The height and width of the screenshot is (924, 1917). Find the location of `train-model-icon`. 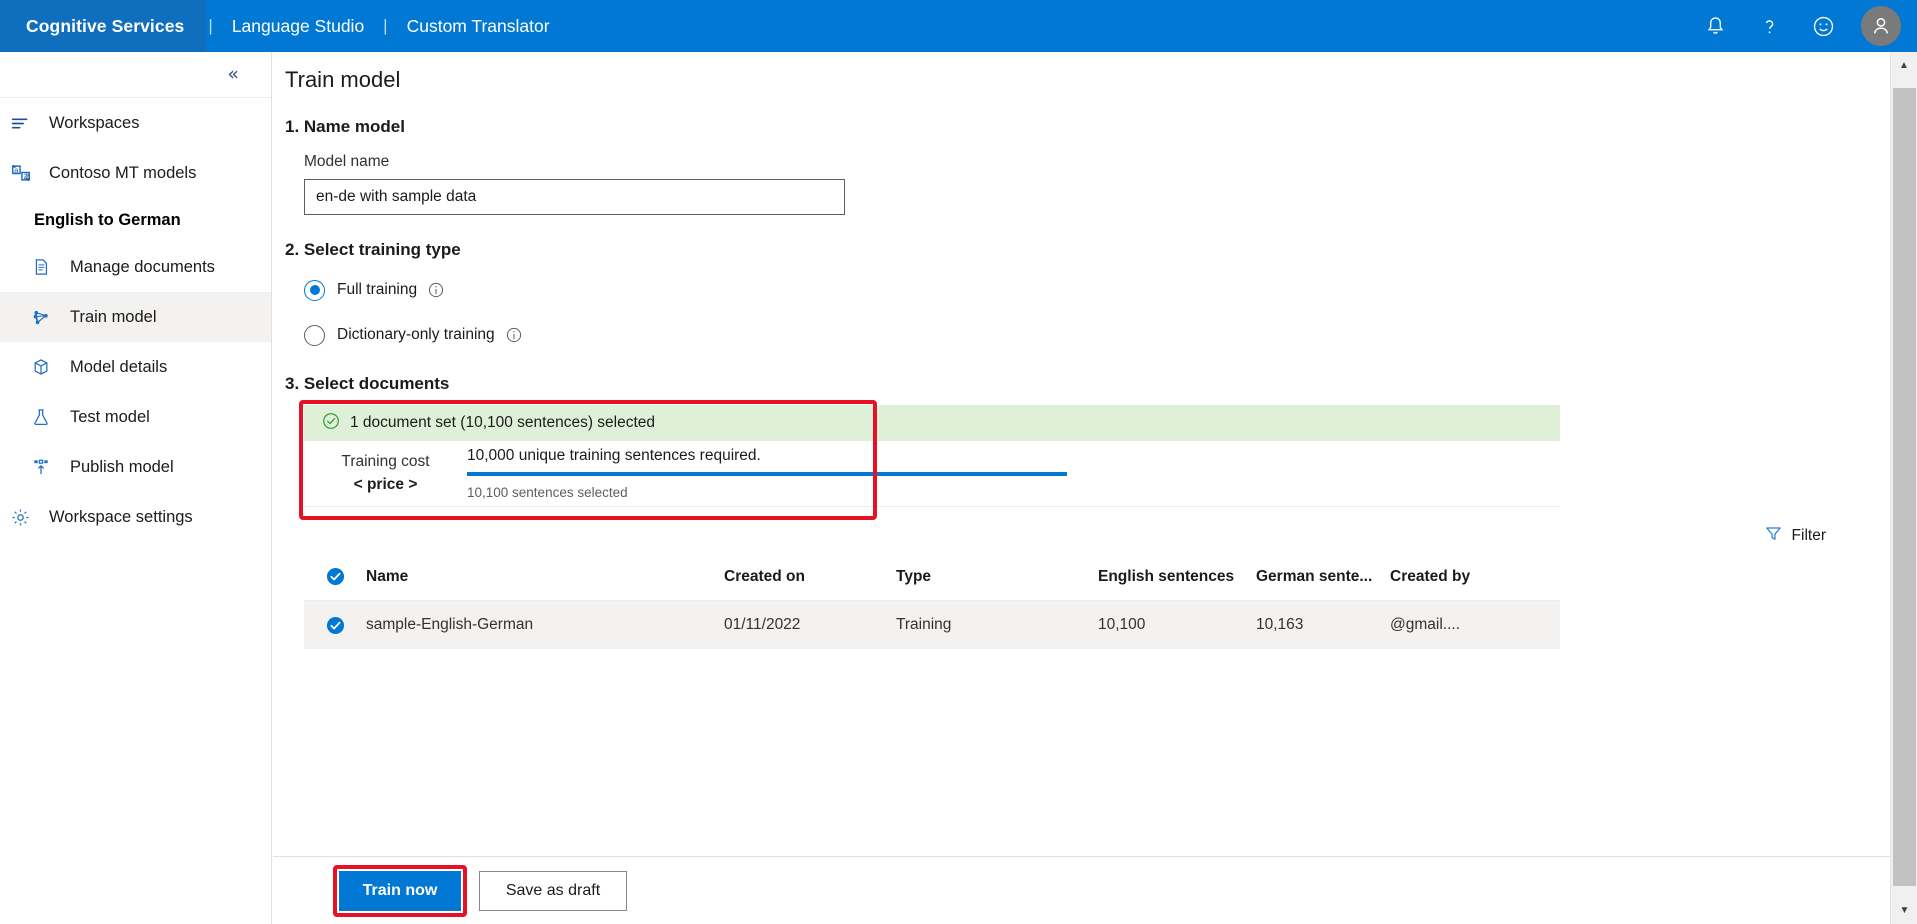

train-model-icon is located at coordinates (46, 317).